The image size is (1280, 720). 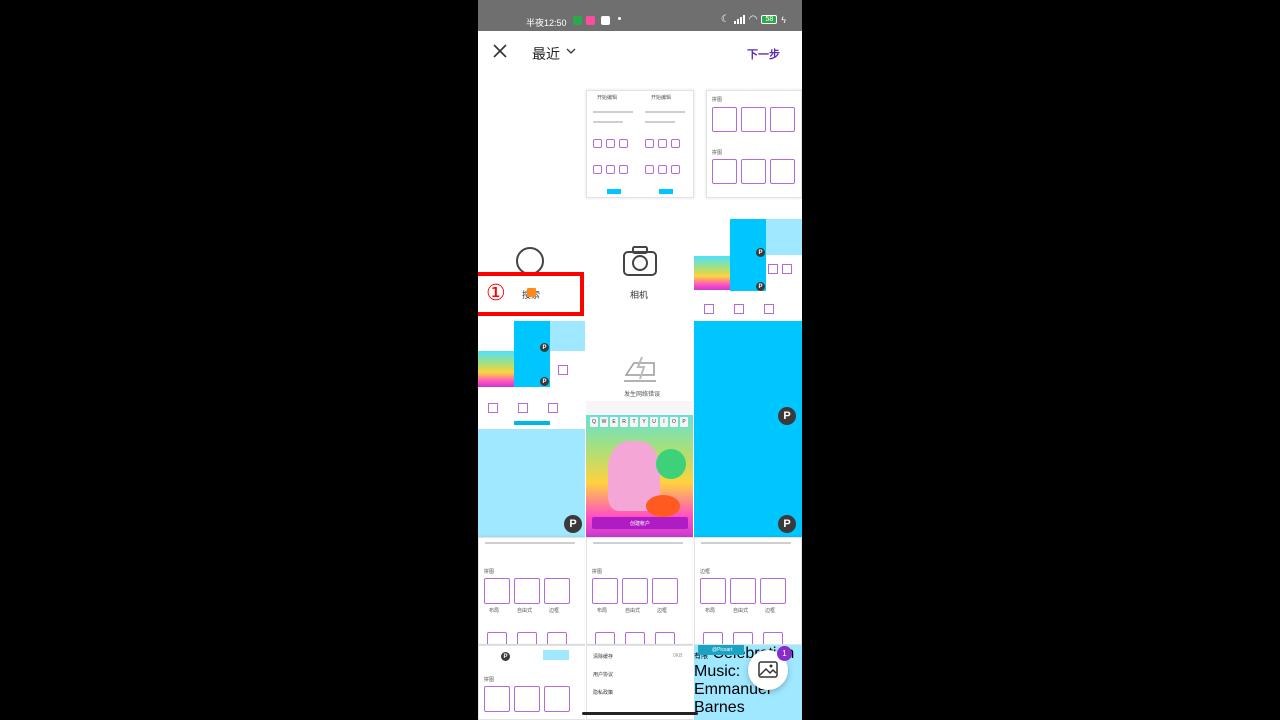 What do you see at coordinates (671, 464) in the screenshot?
I see `thumb-smiley-green` at bounding box center [671, 464].